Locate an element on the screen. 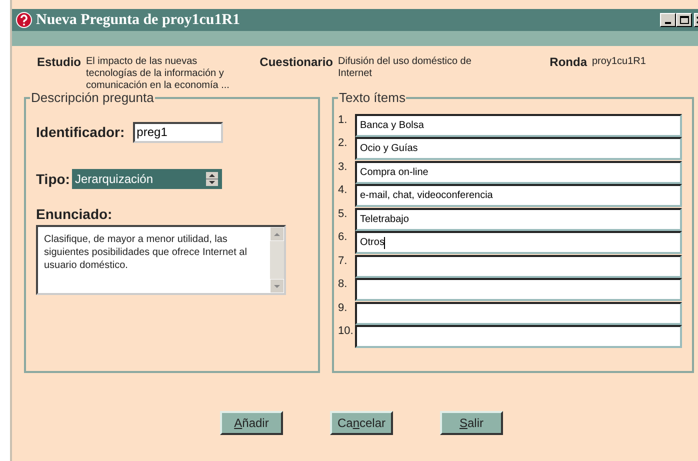 The height and width of the screenshot is (461, 698). header-label: Cuestionario is located at coordinates (296, 62).